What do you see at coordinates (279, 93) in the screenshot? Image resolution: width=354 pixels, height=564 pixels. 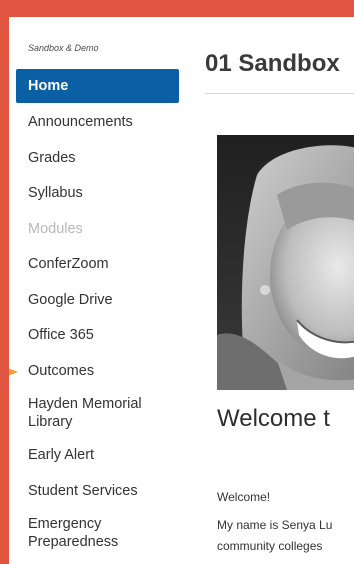 I see `title-divider` at bounding box center [279, 93].